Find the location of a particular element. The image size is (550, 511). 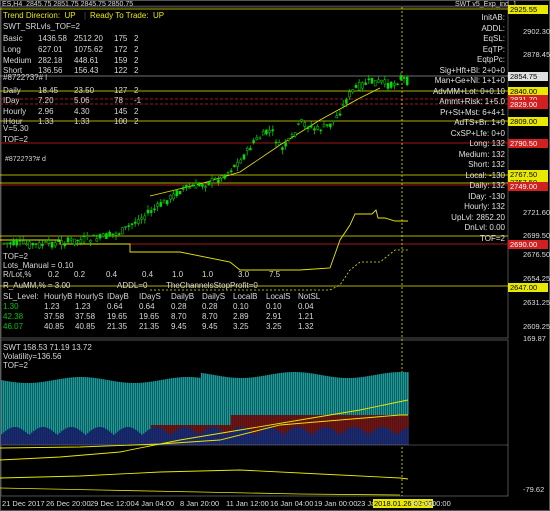

levels-row-d: 2 is located at coordinates (136, 49).